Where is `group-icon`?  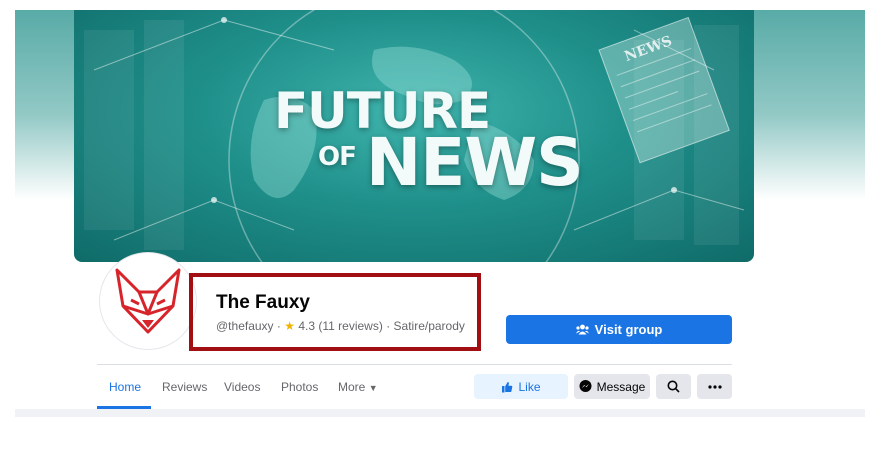 group-icon is located at coordinates (582, 329).